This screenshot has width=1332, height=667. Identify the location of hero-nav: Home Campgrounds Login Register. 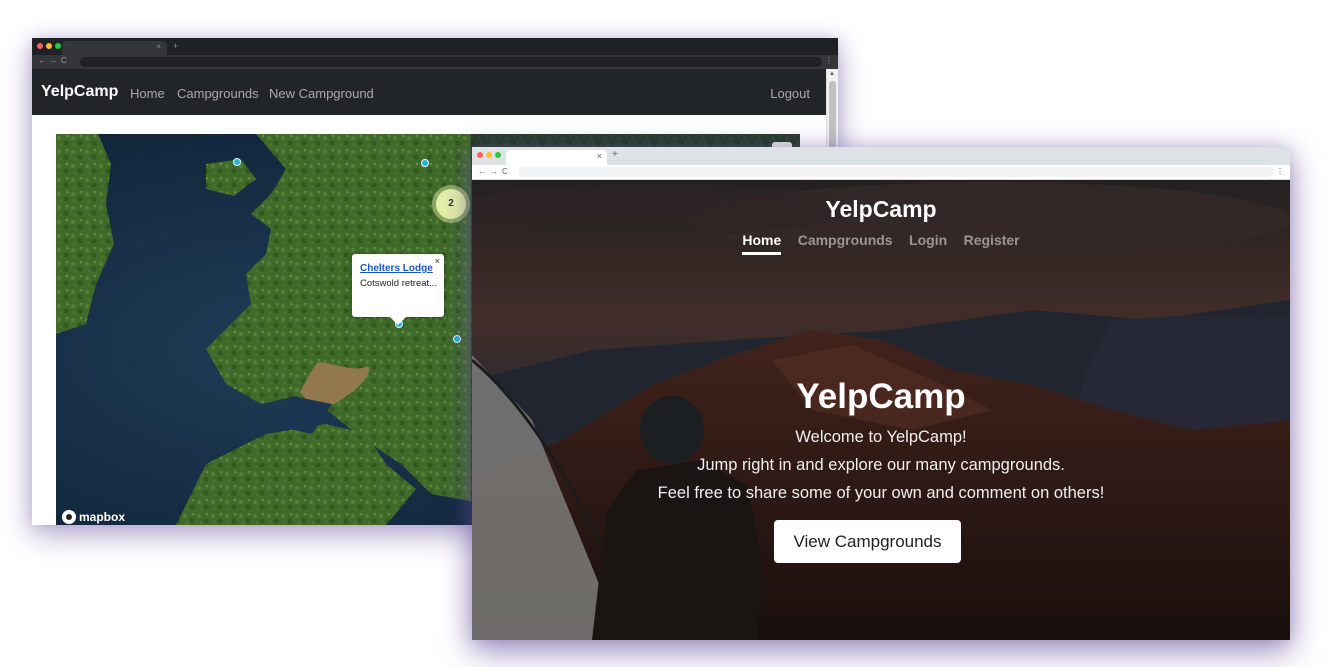
(881, 243).